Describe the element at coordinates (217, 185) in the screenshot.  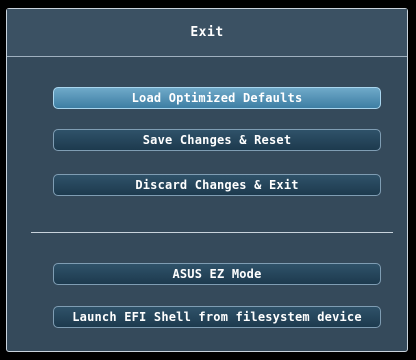
I see `discard-changes-exit-button: Discard Changes & Exit` at that location.